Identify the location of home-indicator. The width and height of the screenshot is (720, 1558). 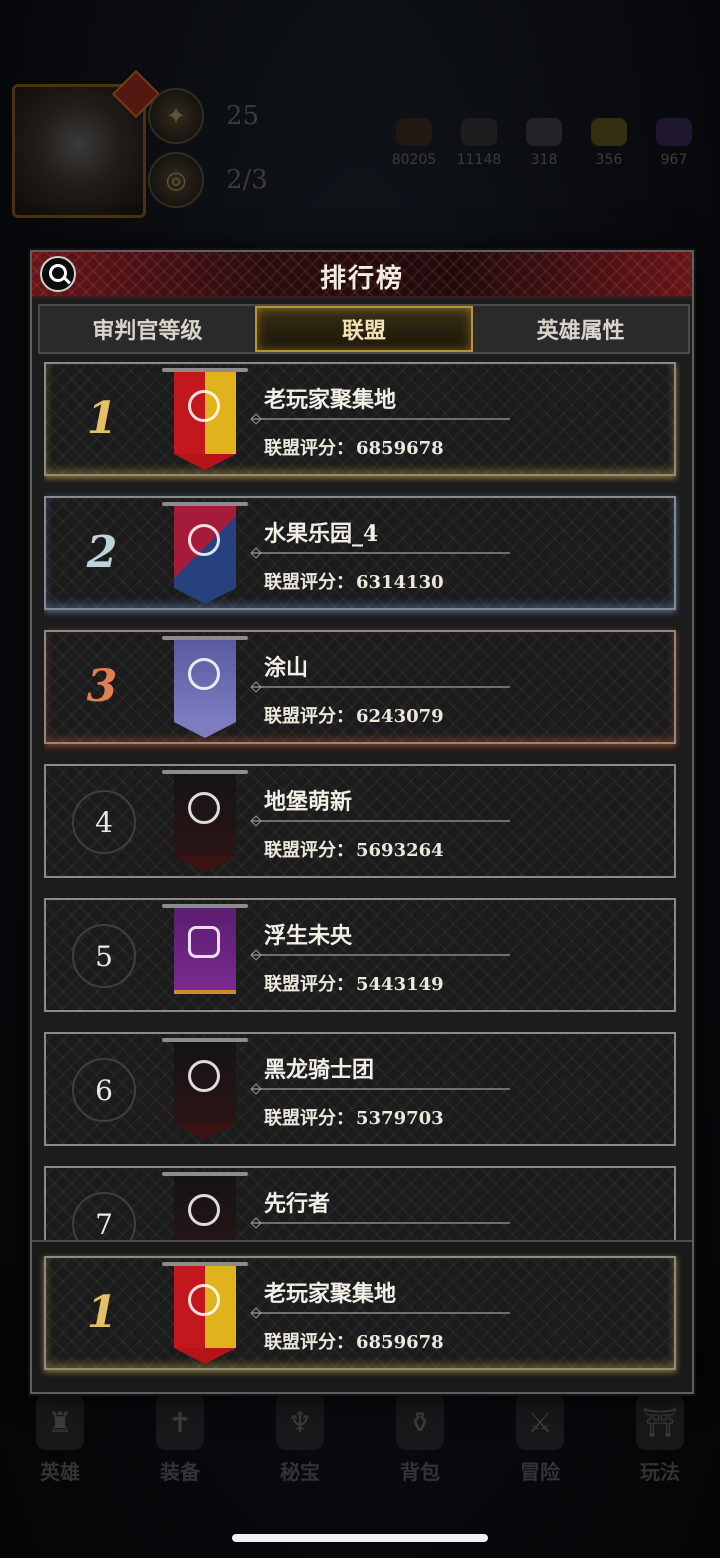
(360, 1538).